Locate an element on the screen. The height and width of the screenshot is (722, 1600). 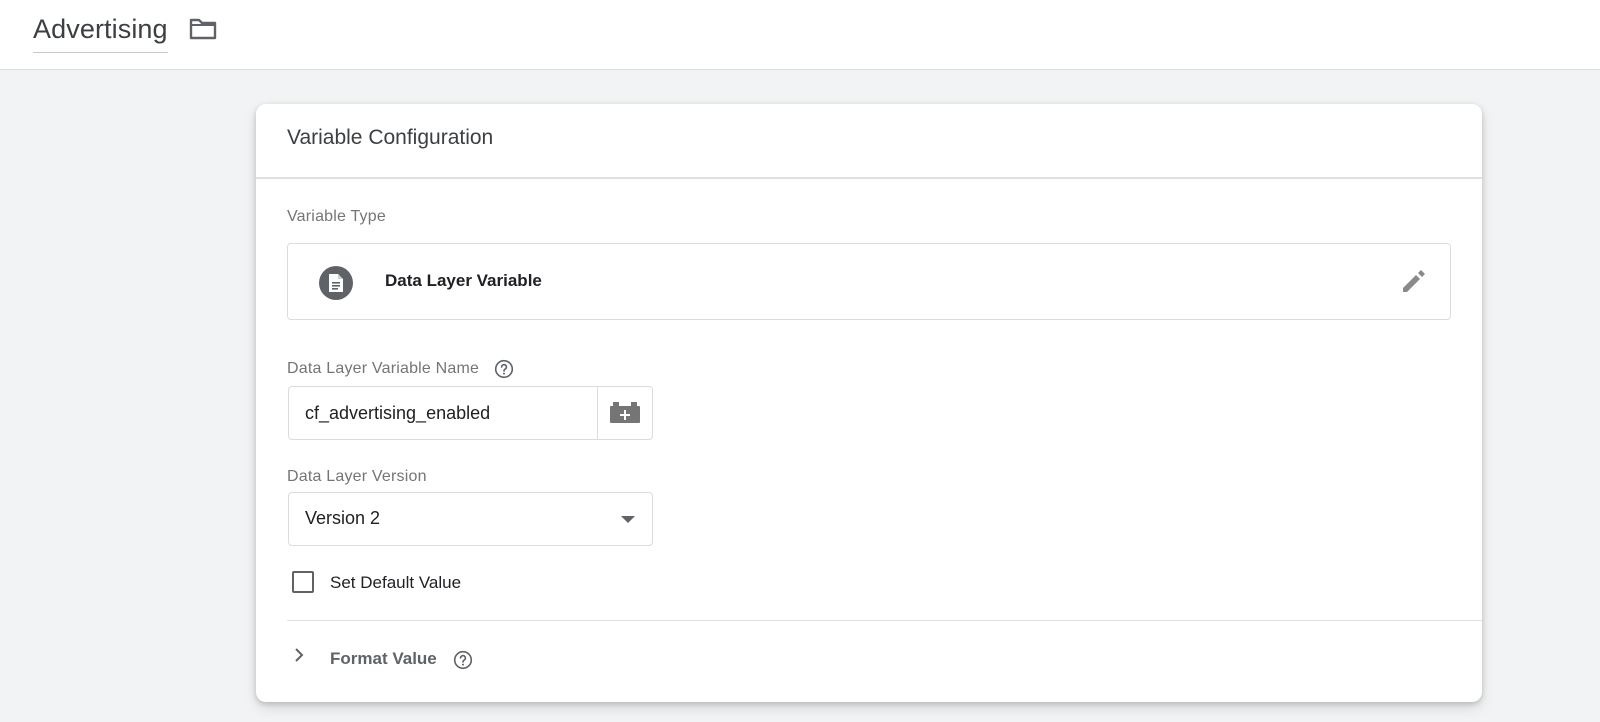
page-title: Advertising is located at coordinates (100, 29).